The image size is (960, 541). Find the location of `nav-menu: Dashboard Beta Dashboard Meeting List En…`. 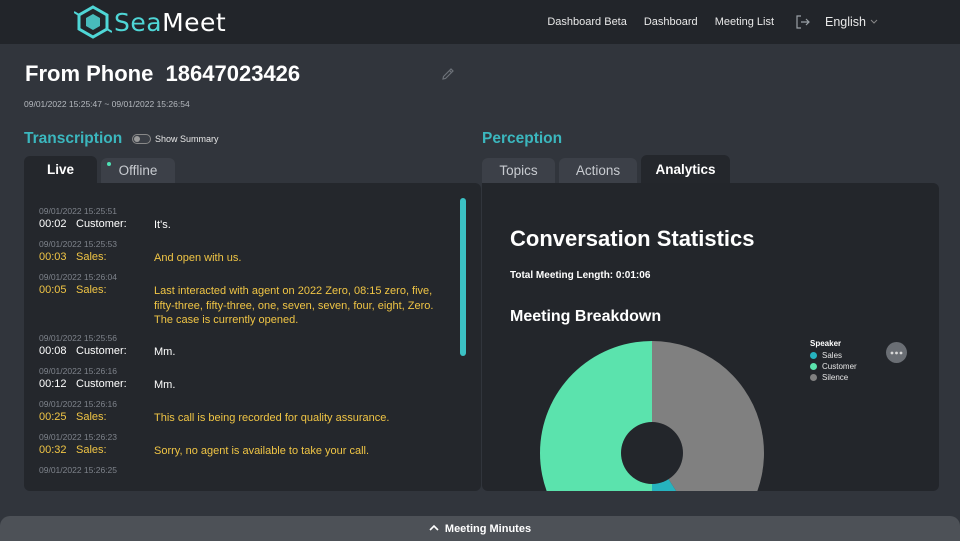

nav-menu: Dashboard Beta Dashboard Meeting List En… is located at coordinates (753, 22).